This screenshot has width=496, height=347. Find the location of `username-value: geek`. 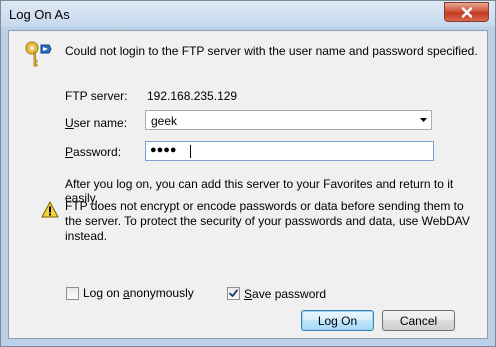

username-value: geek is located at coordinates (164, 121).